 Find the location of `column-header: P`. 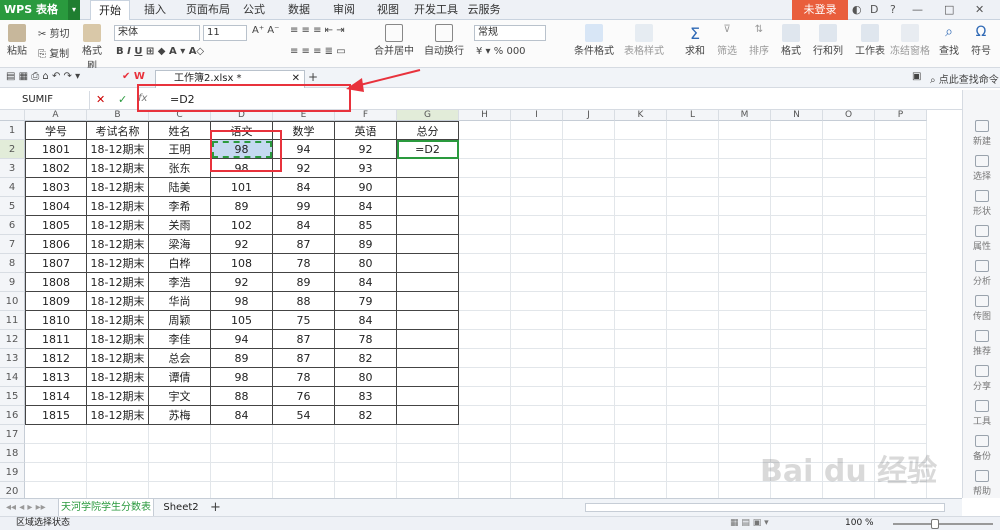

column-header: P is located at coordinates (901, 115).